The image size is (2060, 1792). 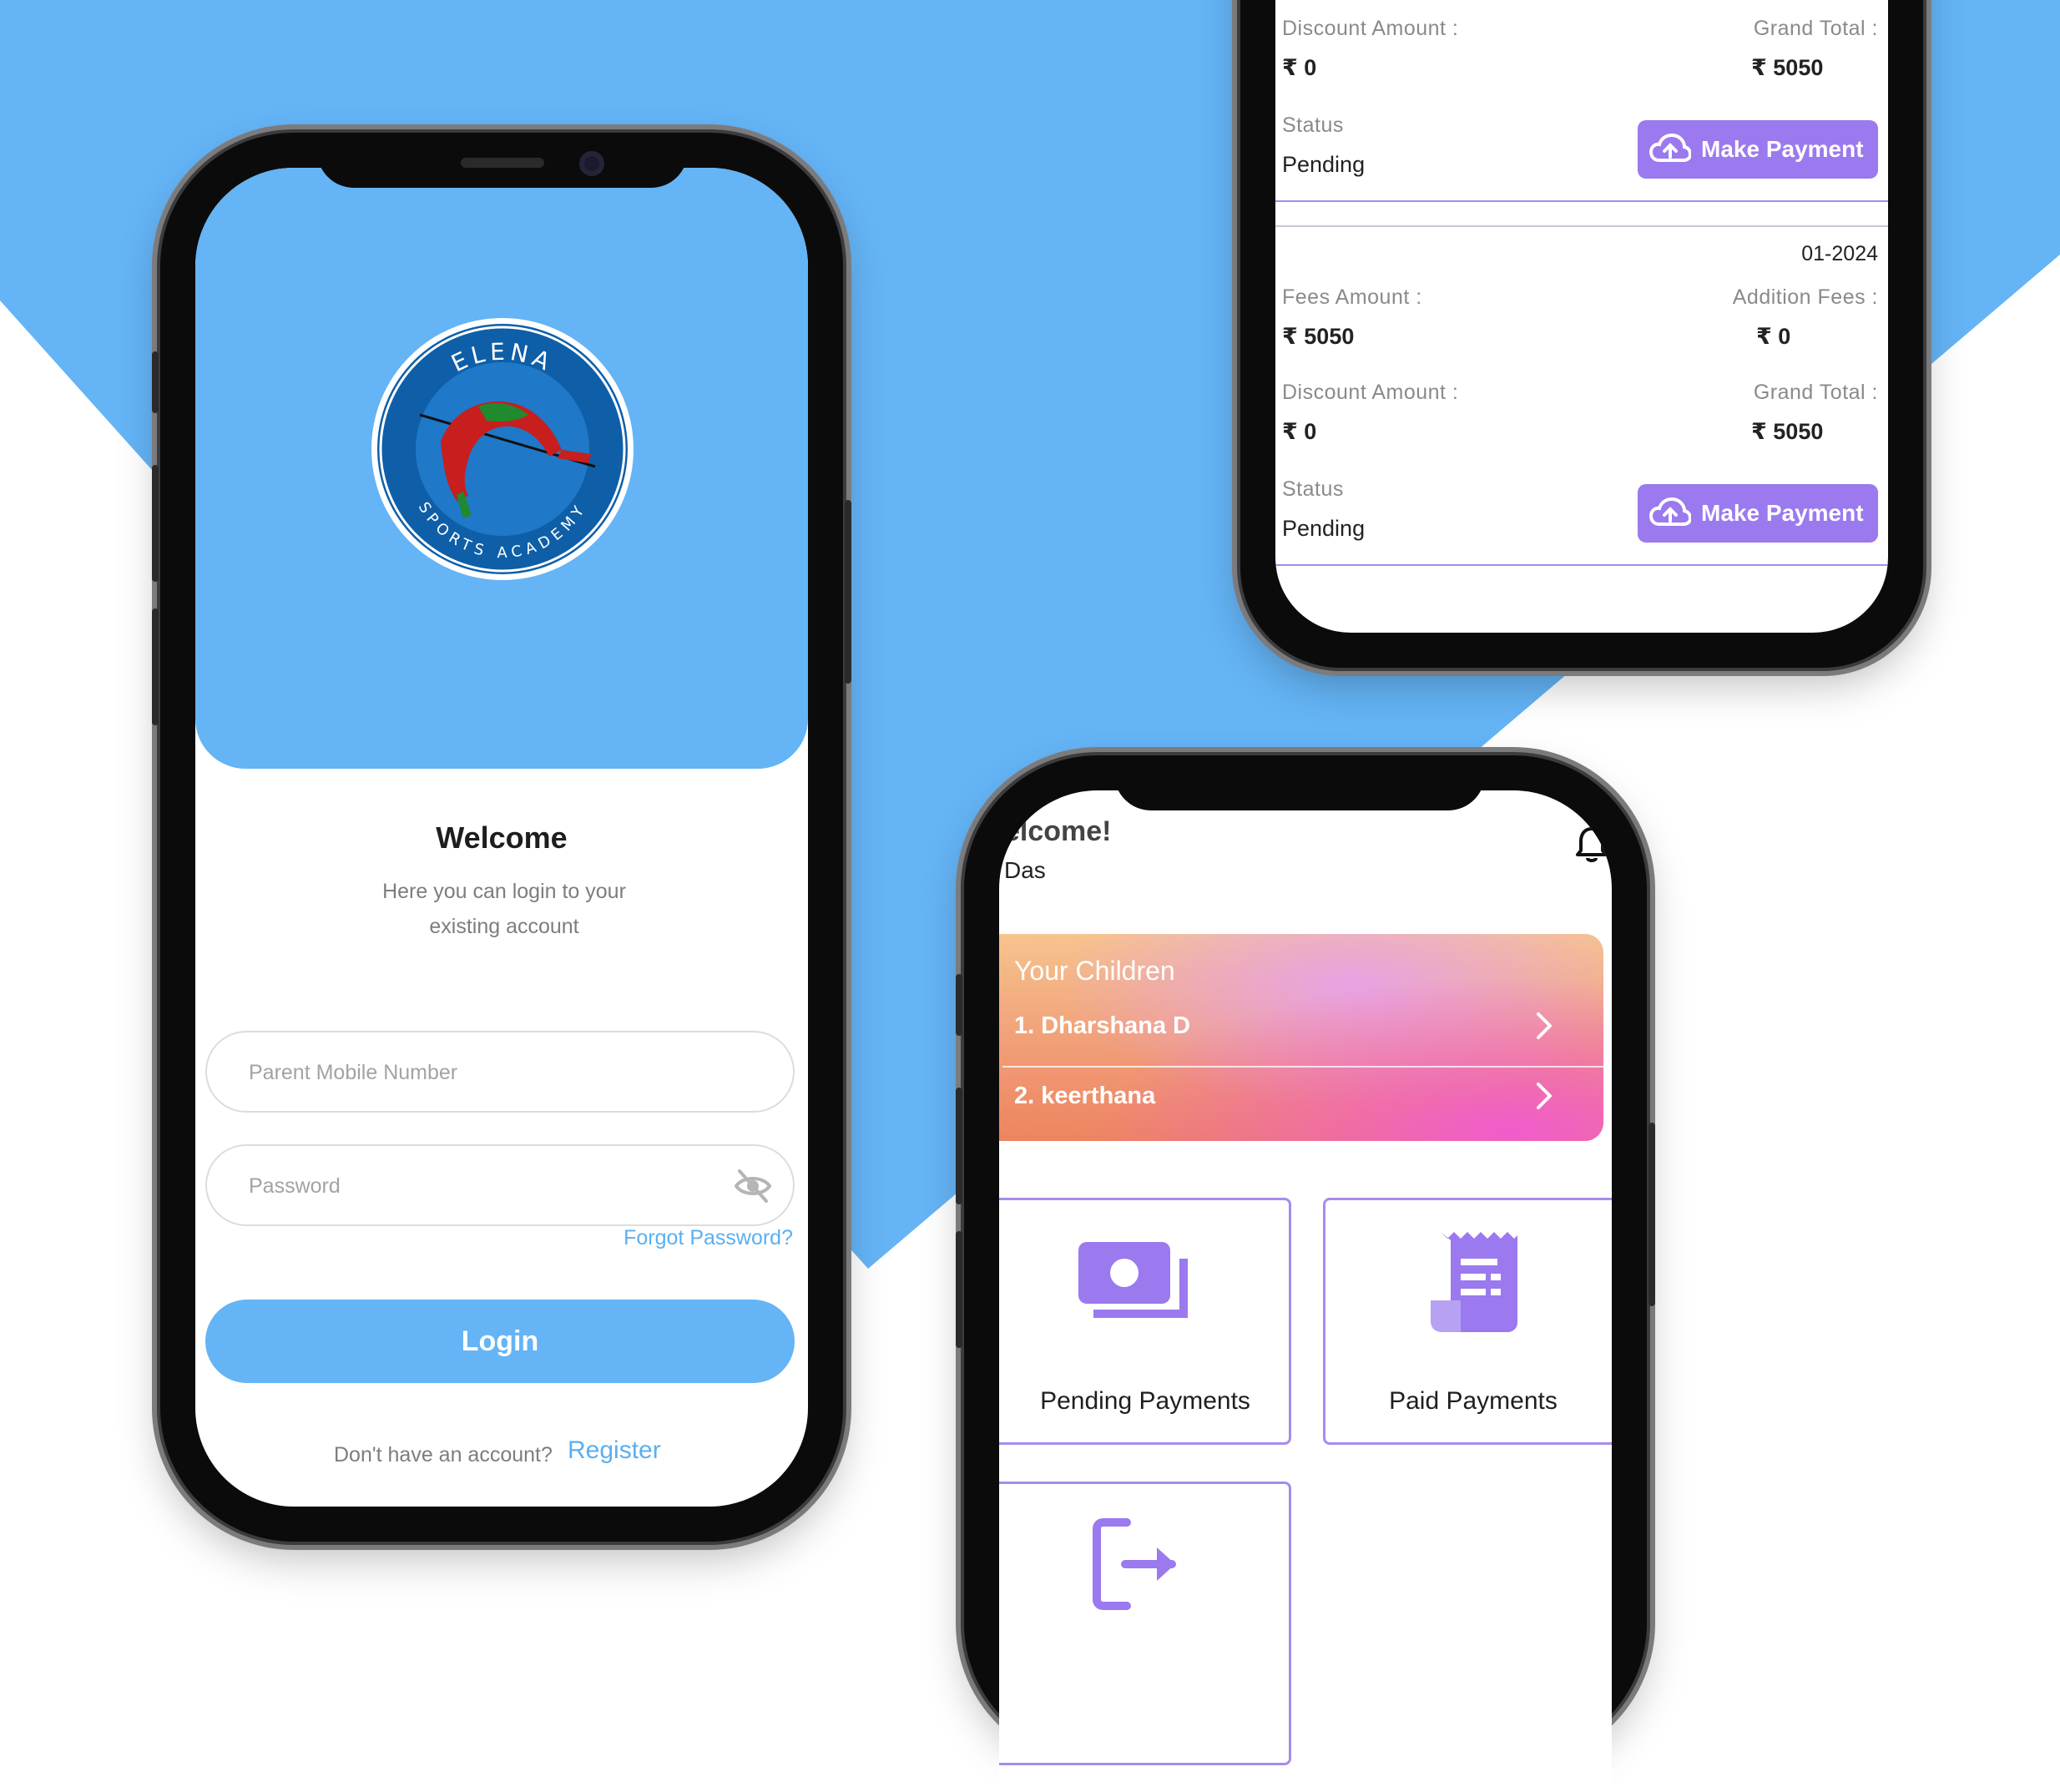 What do you see at coordinates (1133, 1280) in the screenshot?
I see `cash-icon` at bounding box center [1133, 1280].